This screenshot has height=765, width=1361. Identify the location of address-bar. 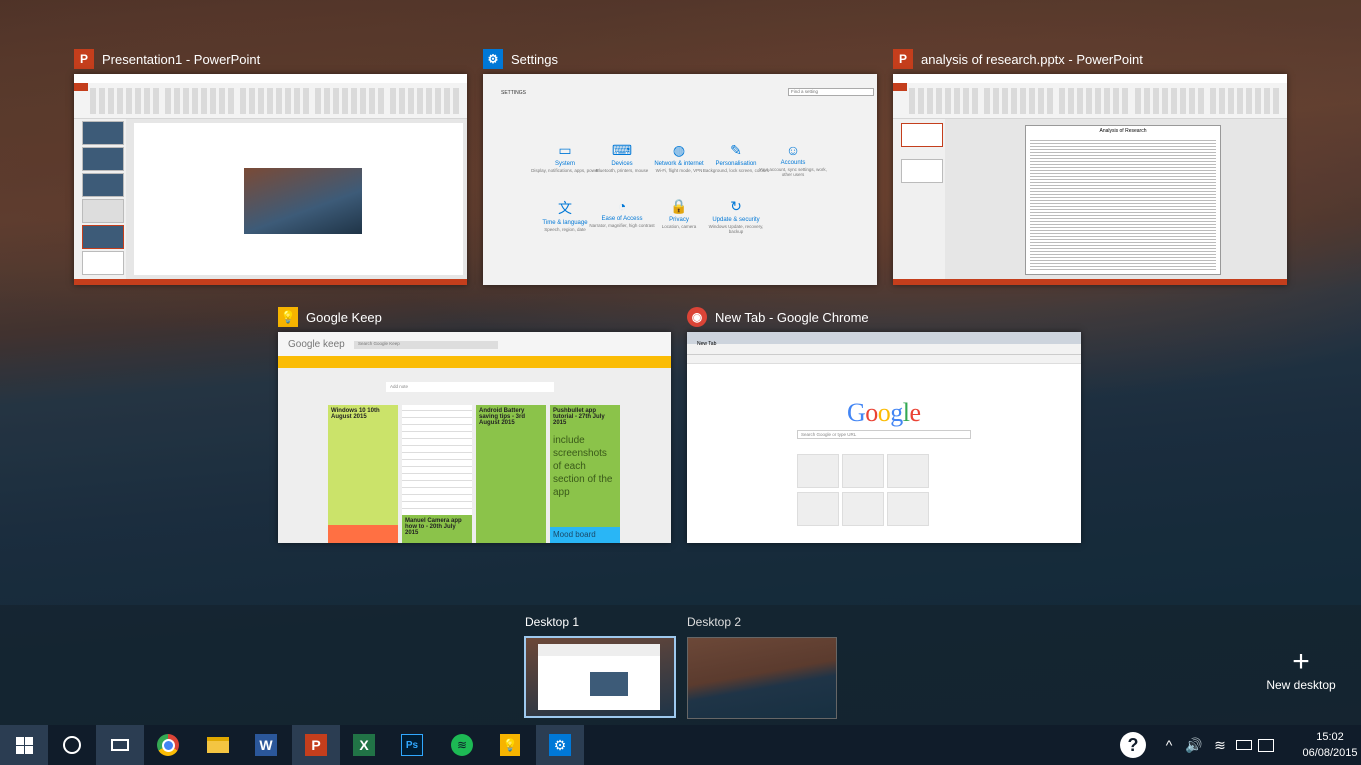
(884, 349).